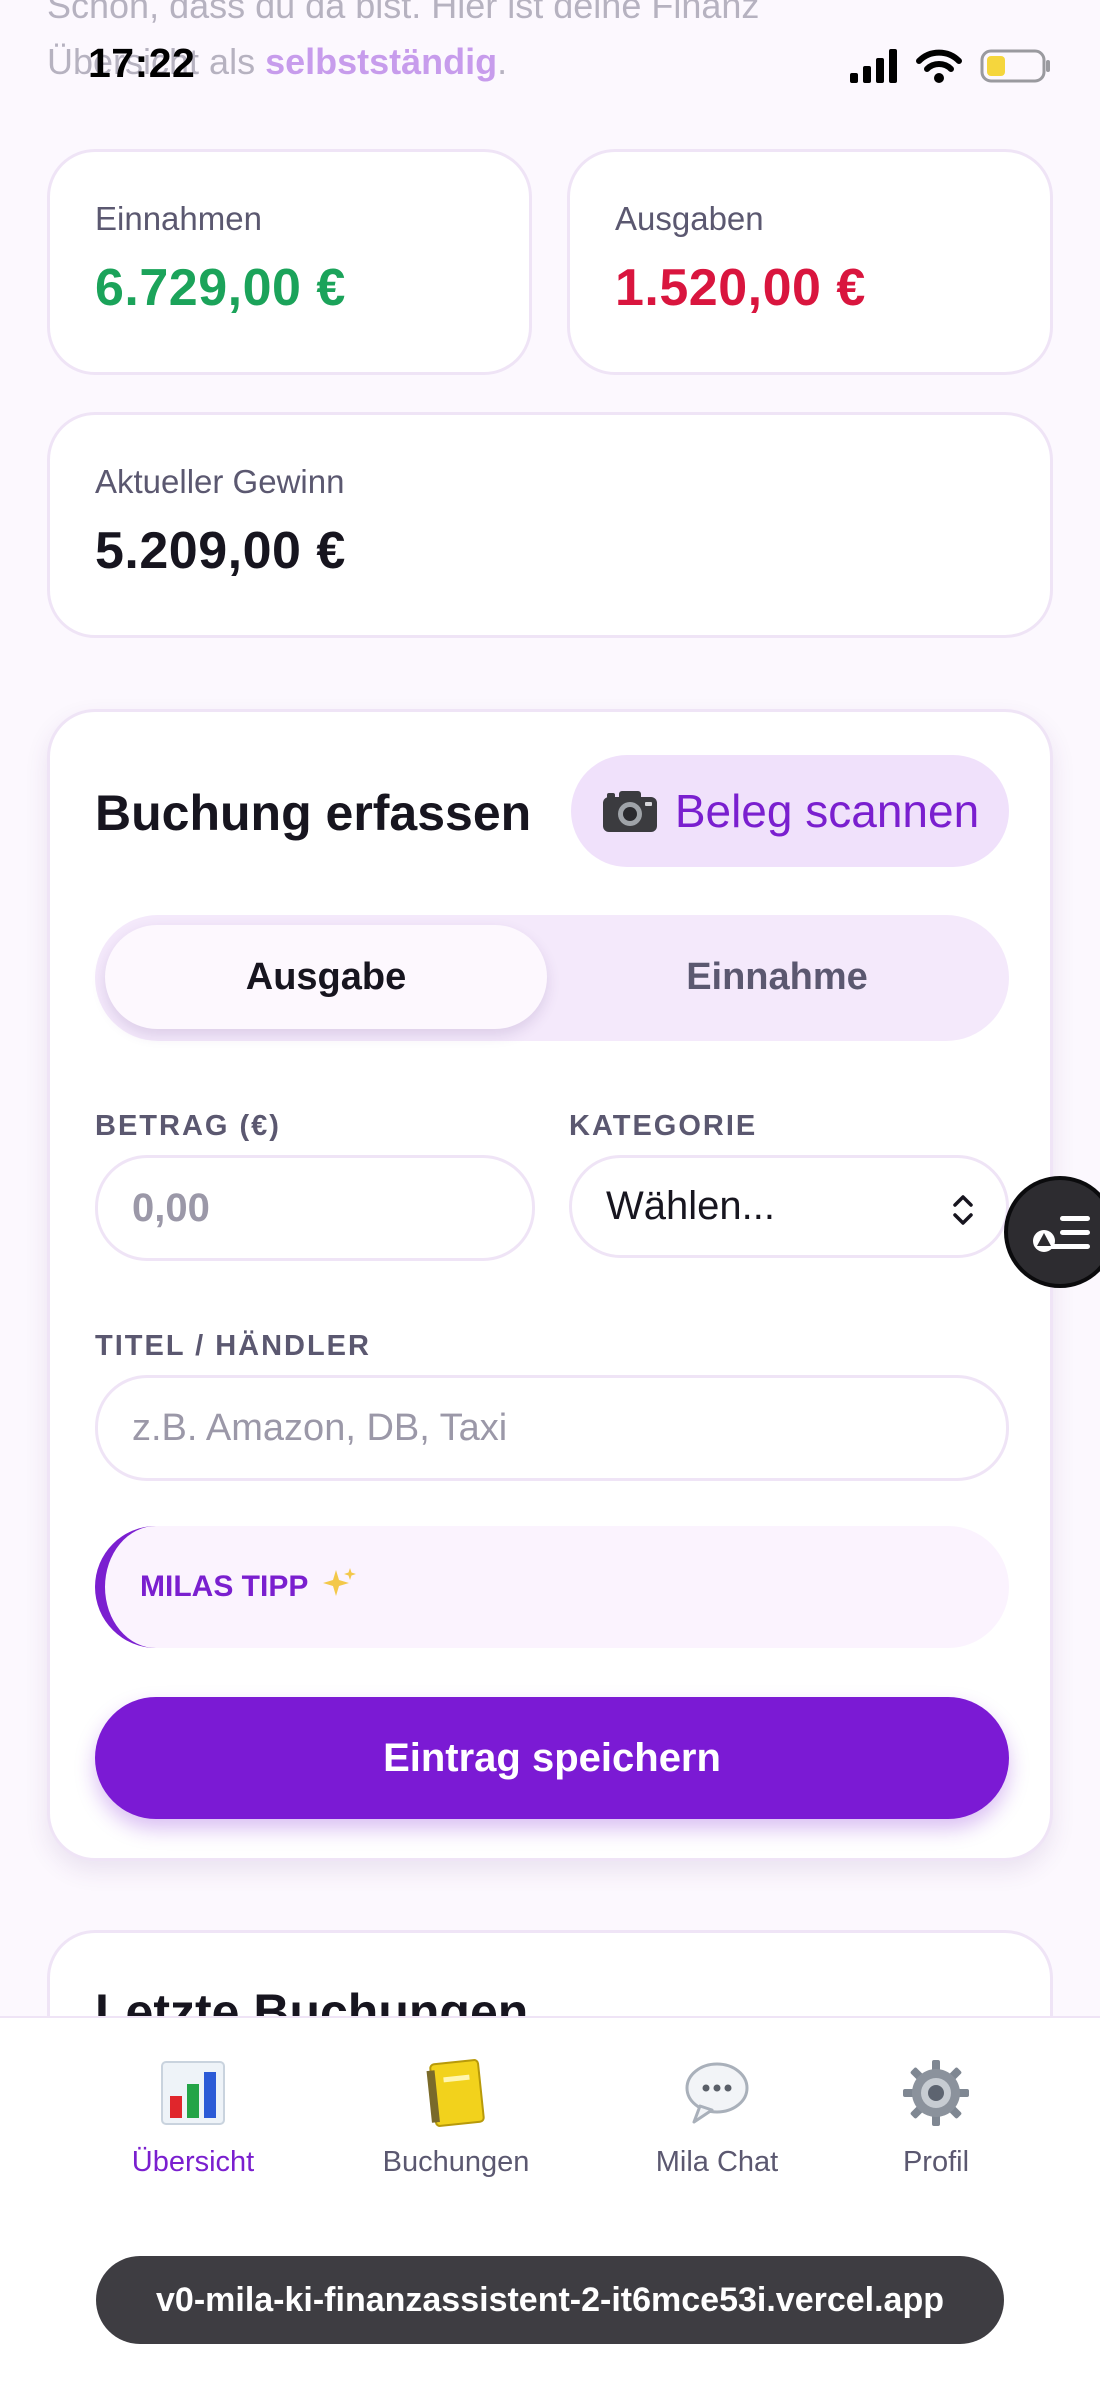  I want to click on profit-value: 5.209,00 €, so click(220, 551).